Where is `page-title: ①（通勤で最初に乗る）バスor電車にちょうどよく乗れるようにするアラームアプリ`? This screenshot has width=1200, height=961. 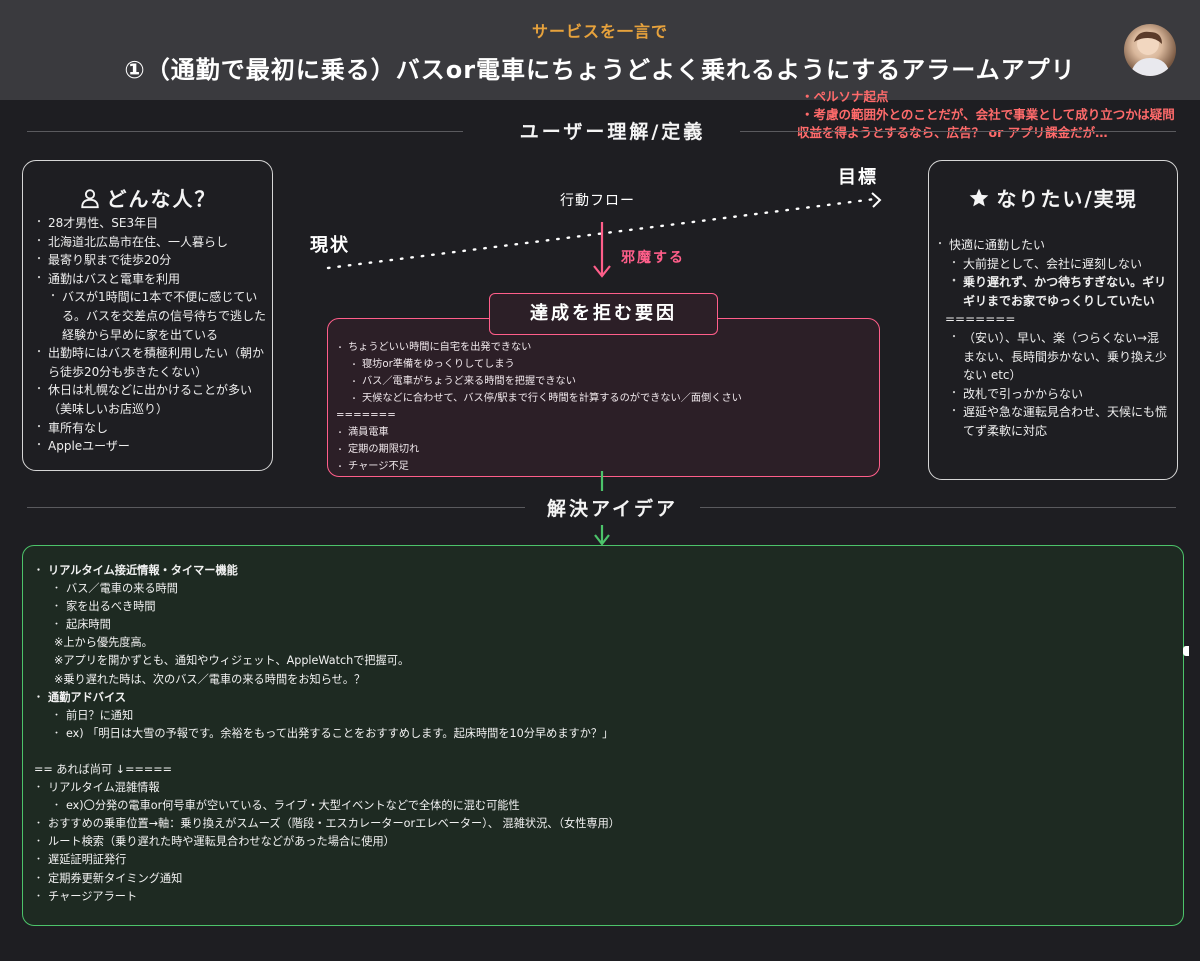 page-title: ①（通勤で最初に乗る）バスor電車にちょうどよく乗れるようにするアラームアプリ is located at coordinates (600, 70).